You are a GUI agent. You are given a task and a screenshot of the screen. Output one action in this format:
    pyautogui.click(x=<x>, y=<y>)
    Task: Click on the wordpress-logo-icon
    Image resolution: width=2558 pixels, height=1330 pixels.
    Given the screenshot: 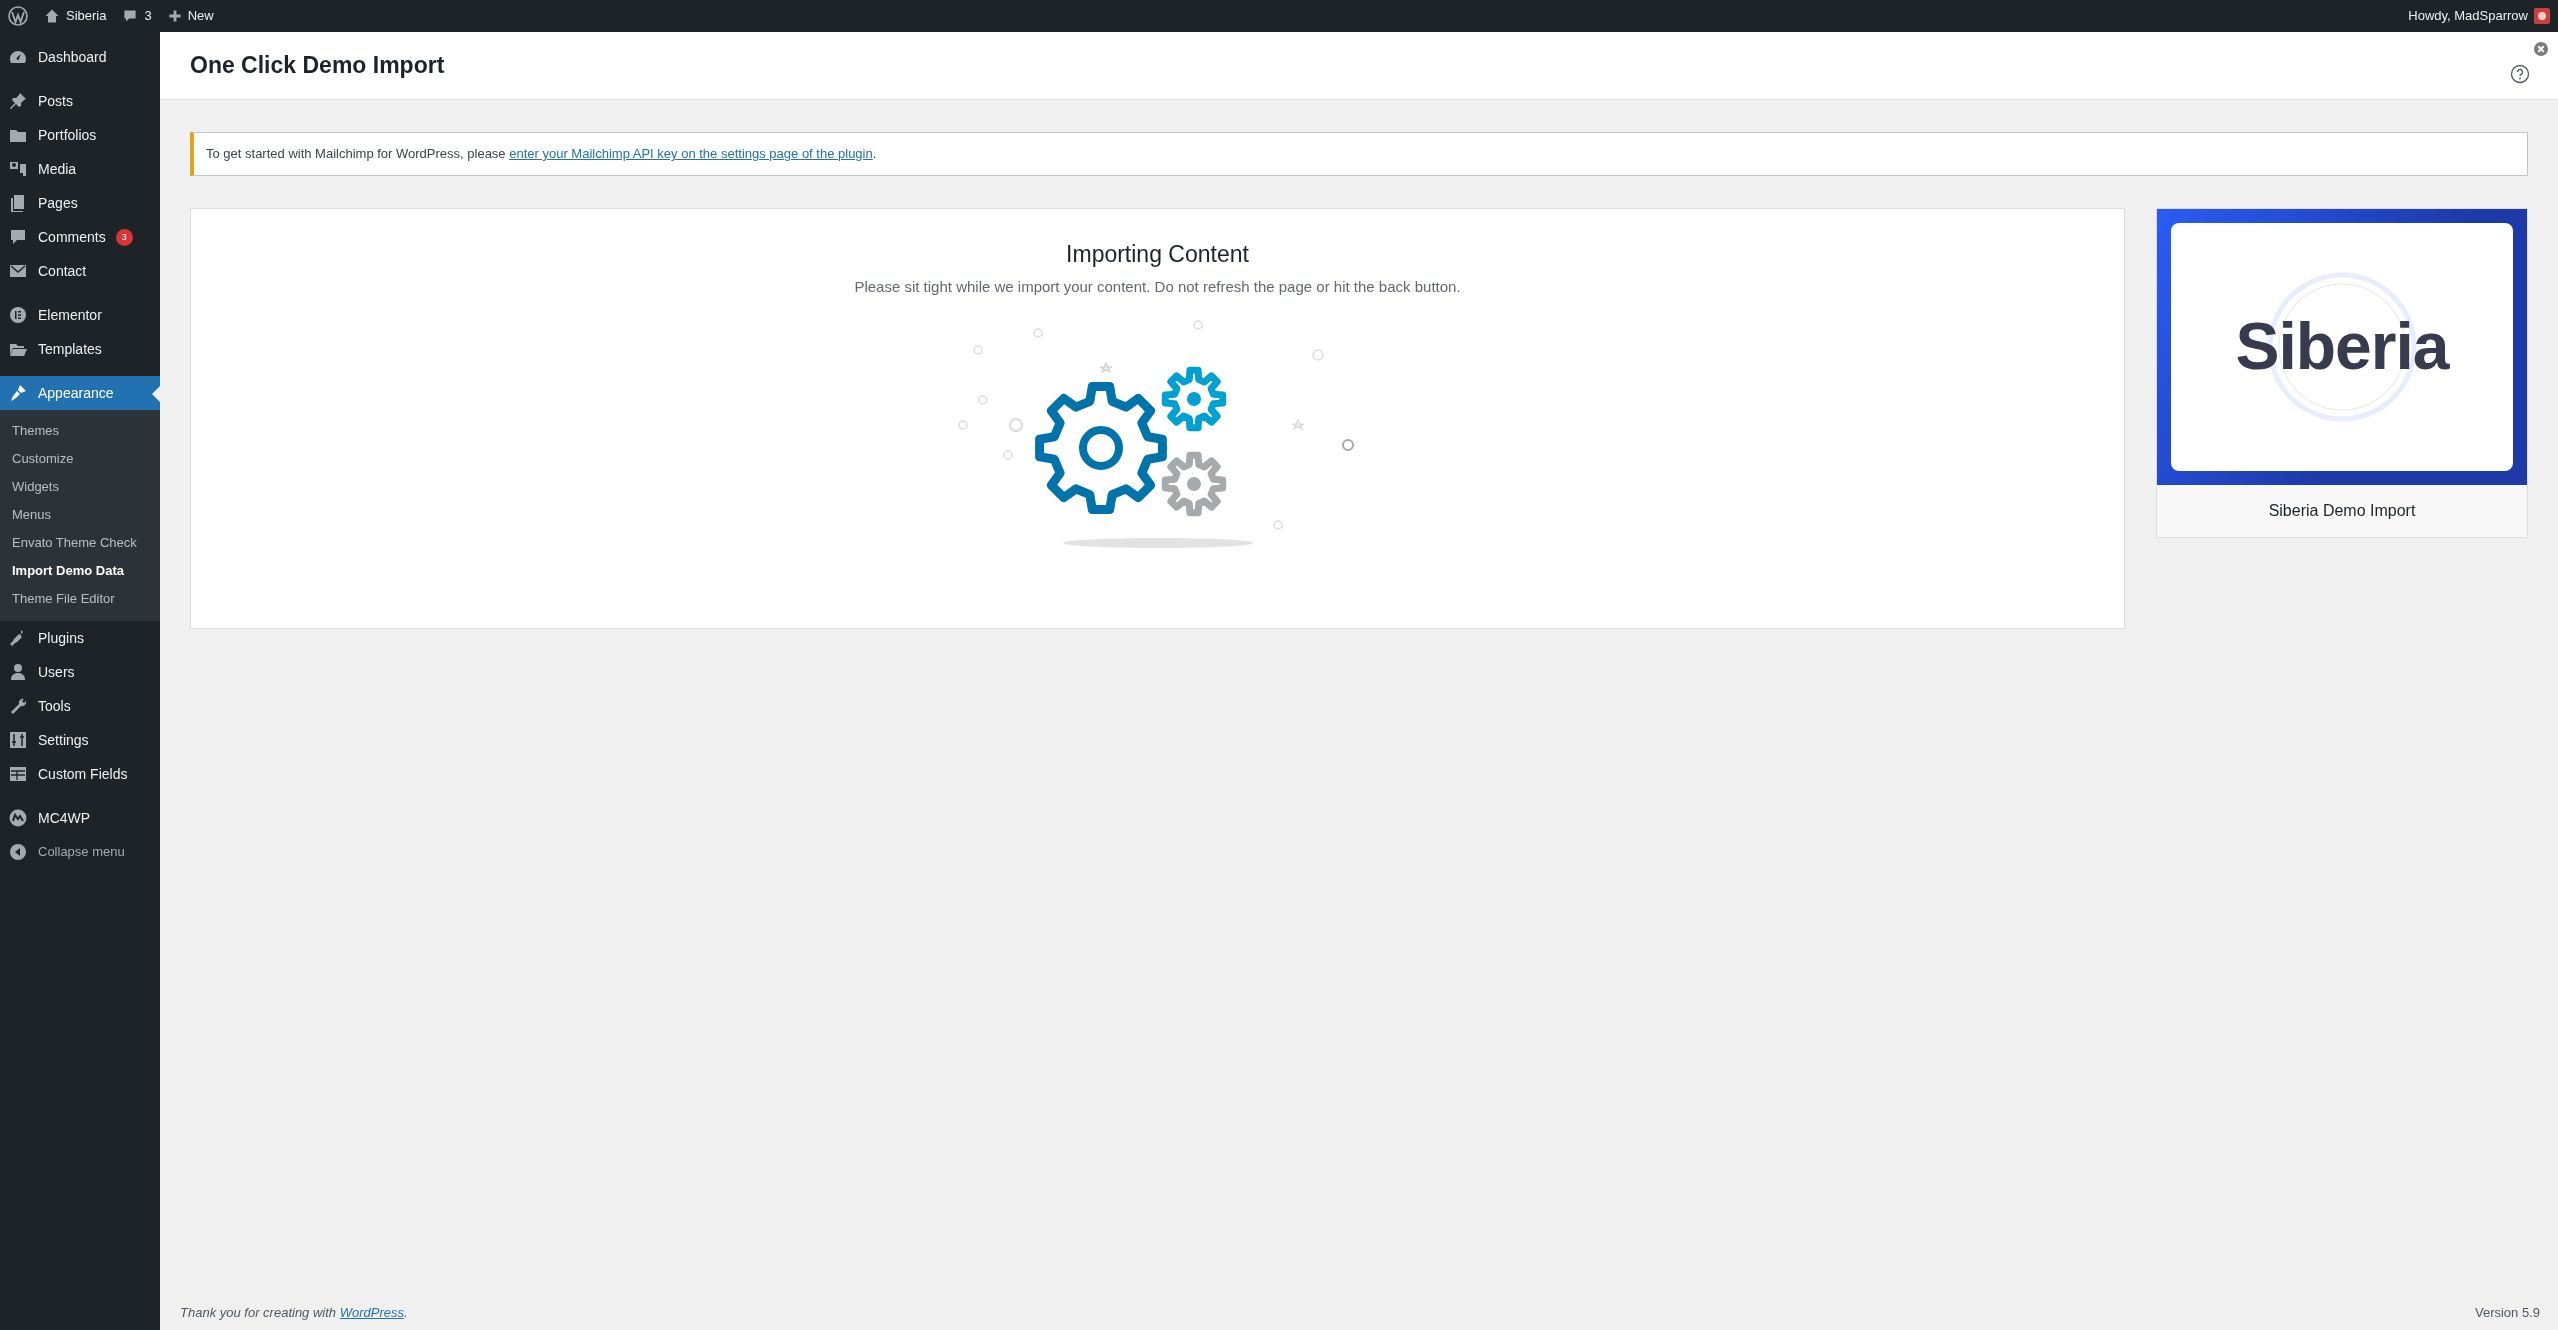 What is the action you would take?
    pyautogui.click(x=18, y=16)
    